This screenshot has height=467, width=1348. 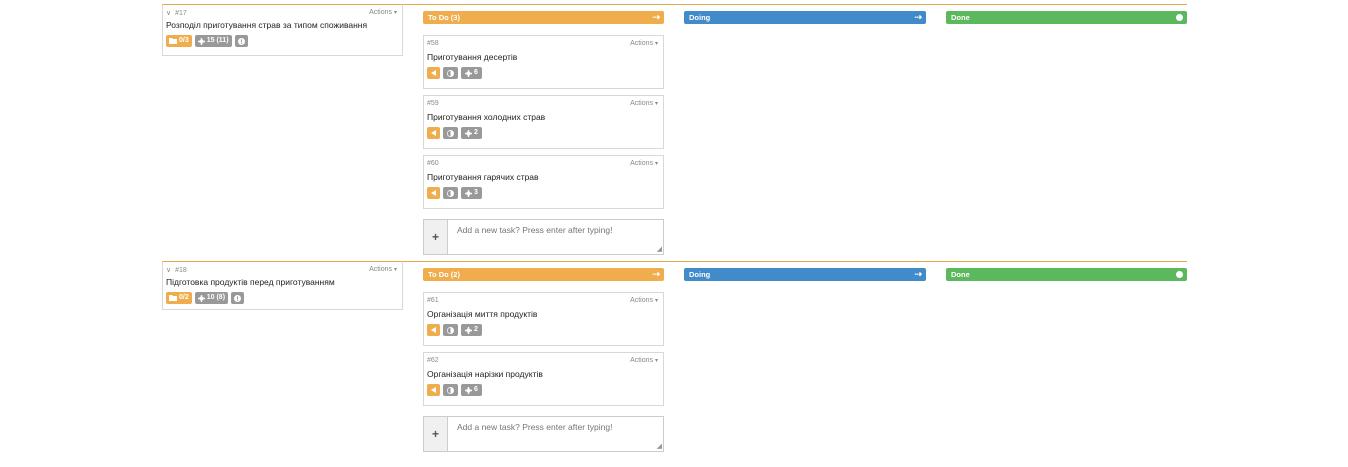 I want to click on points-badge: 10 (8), so click(x=211, y=298).